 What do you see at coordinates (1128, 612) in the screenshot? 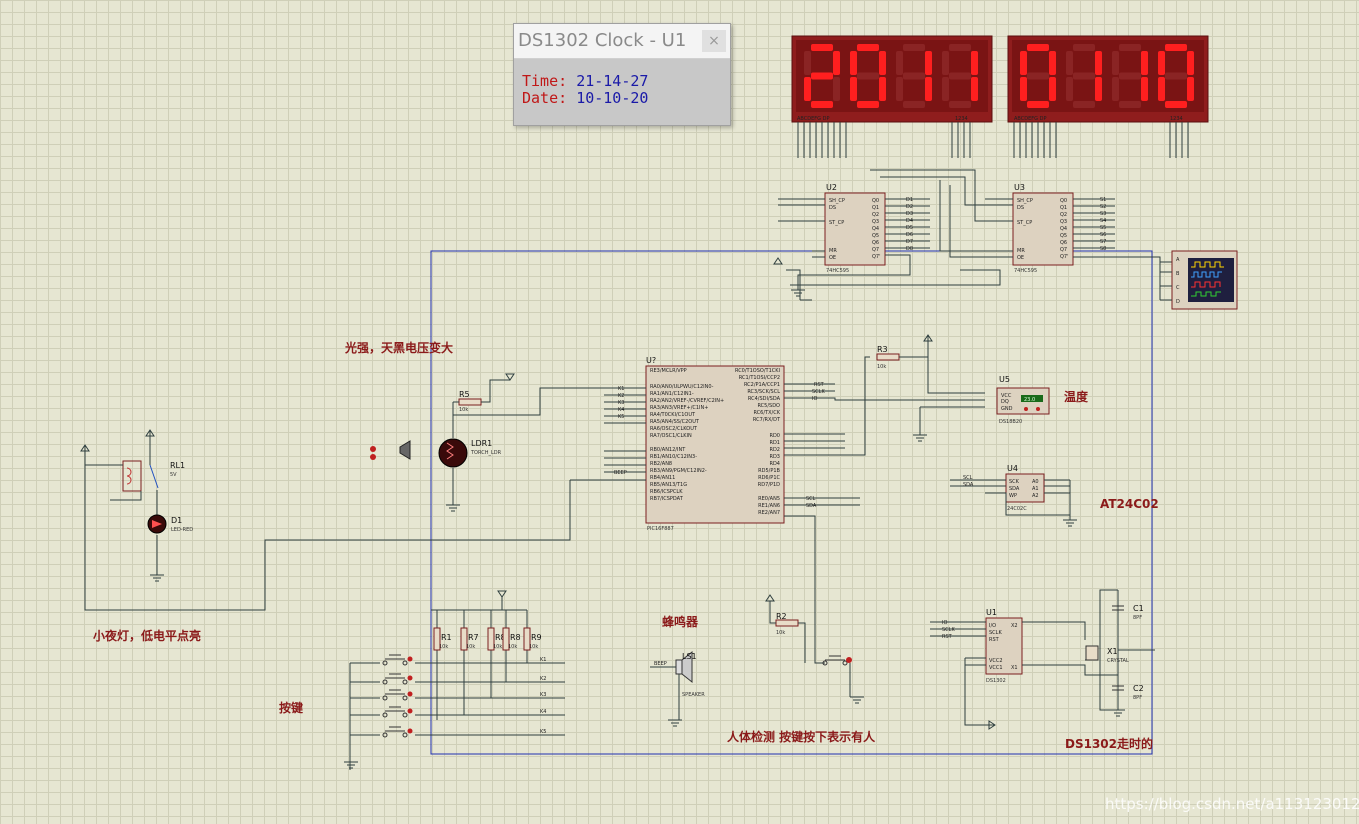
I see `capacitor-c1: C1 8PF` at bounding box center [1128, 612].